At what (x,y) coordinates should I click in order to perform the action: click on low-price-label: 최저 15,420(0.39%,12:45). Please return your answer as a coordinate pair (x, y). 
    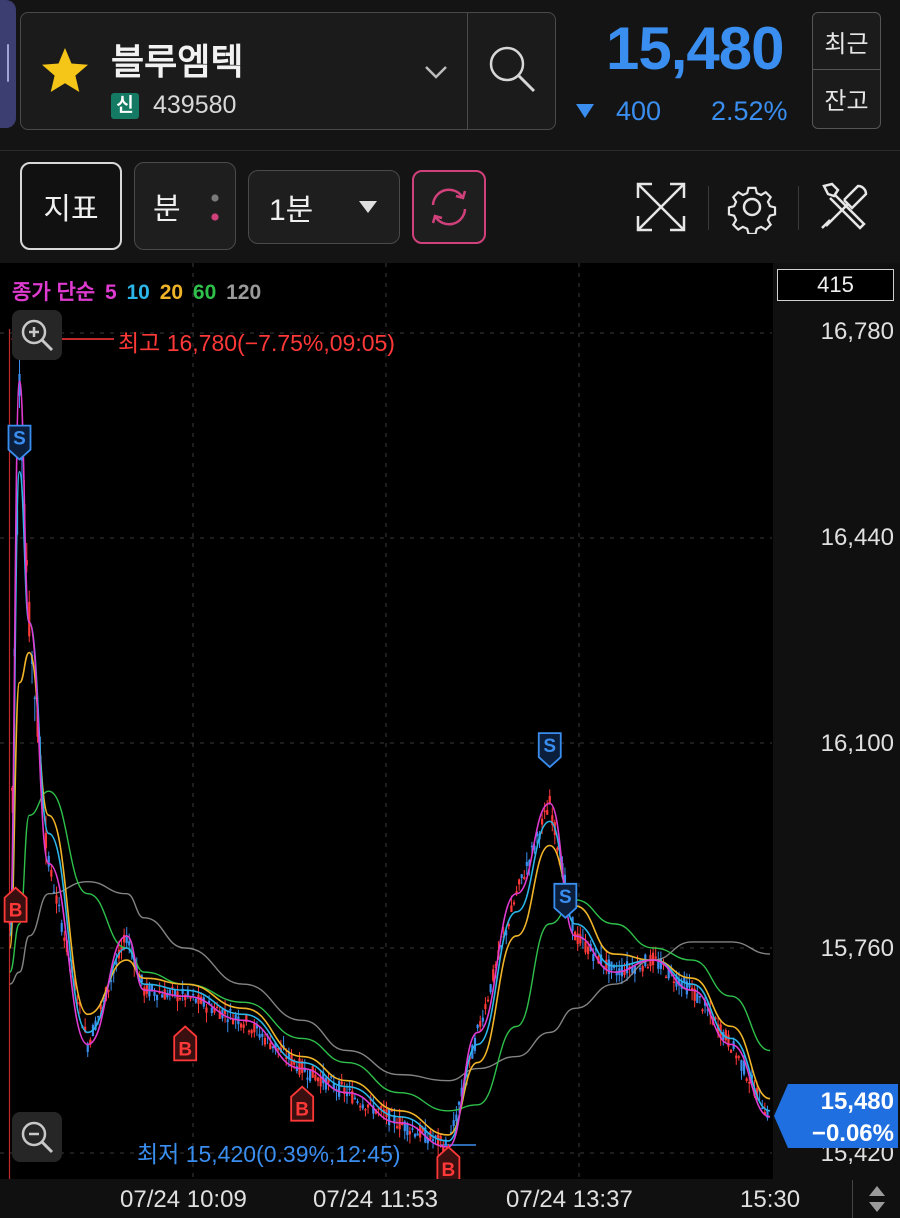
    Looking at the image, I should click on (269, 1154).